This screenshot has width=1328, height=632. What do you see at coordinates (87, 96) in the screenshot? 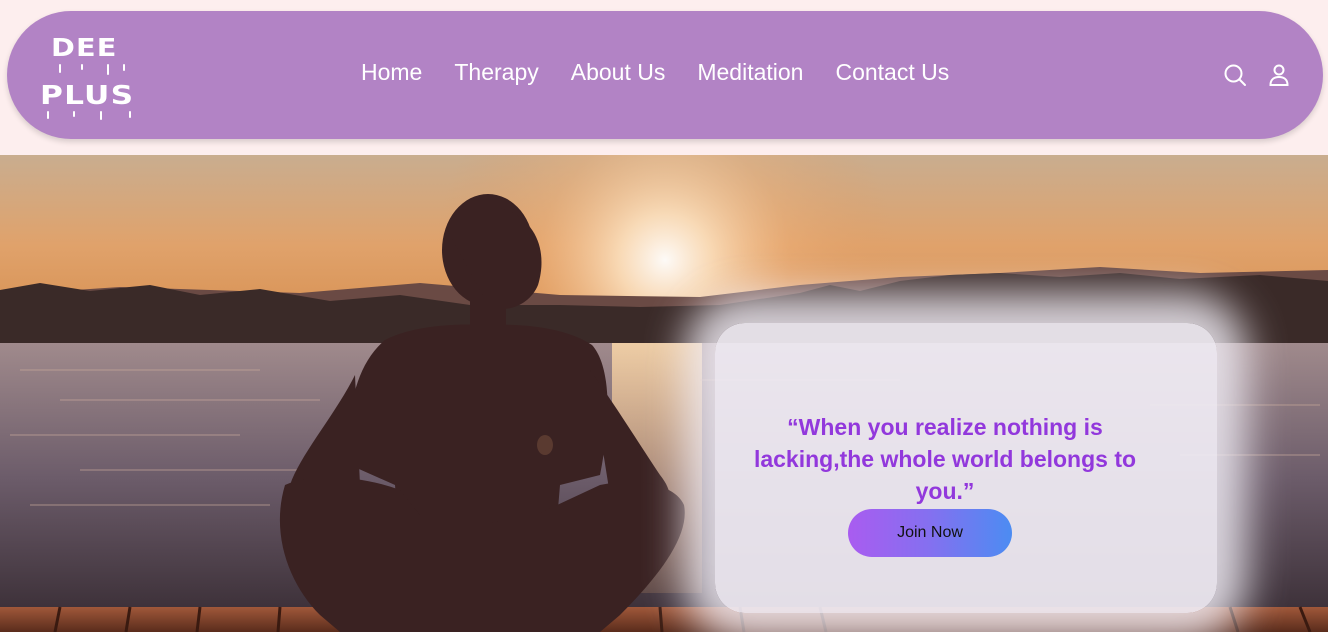
I see `logo-line2: PLUS` at bounding box center [87, 96].